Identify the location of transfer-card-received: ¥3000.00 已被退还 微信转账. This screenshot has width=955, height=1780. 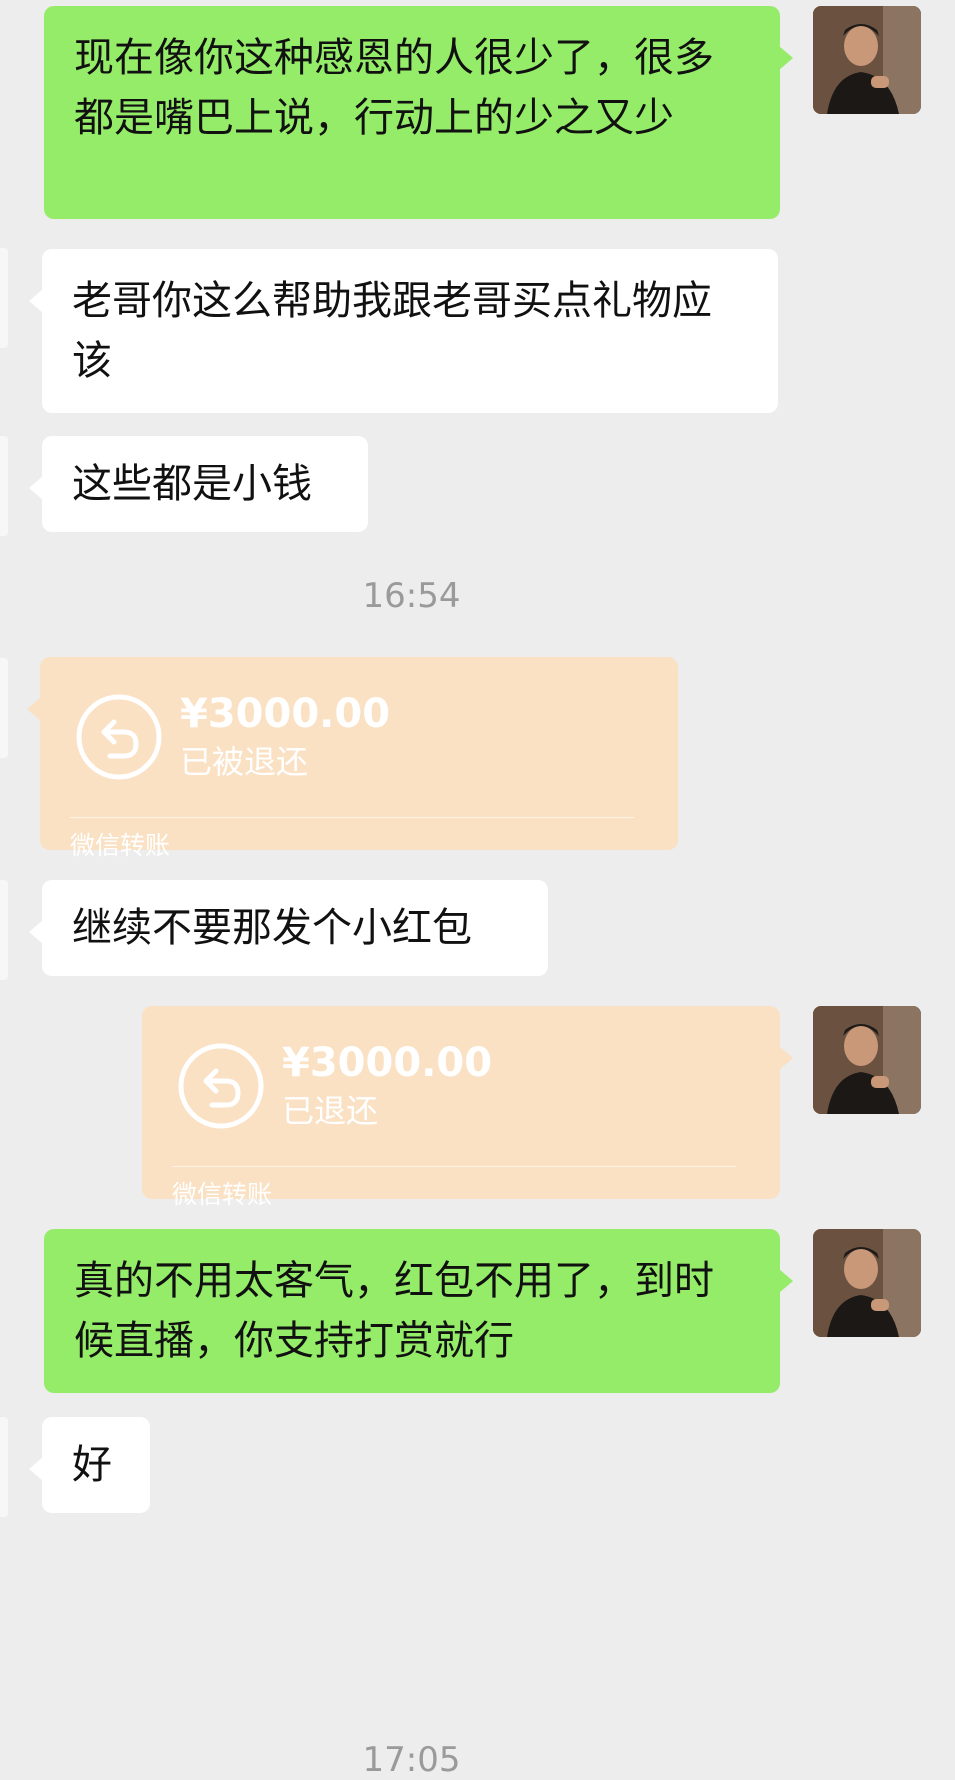
(352, 758).